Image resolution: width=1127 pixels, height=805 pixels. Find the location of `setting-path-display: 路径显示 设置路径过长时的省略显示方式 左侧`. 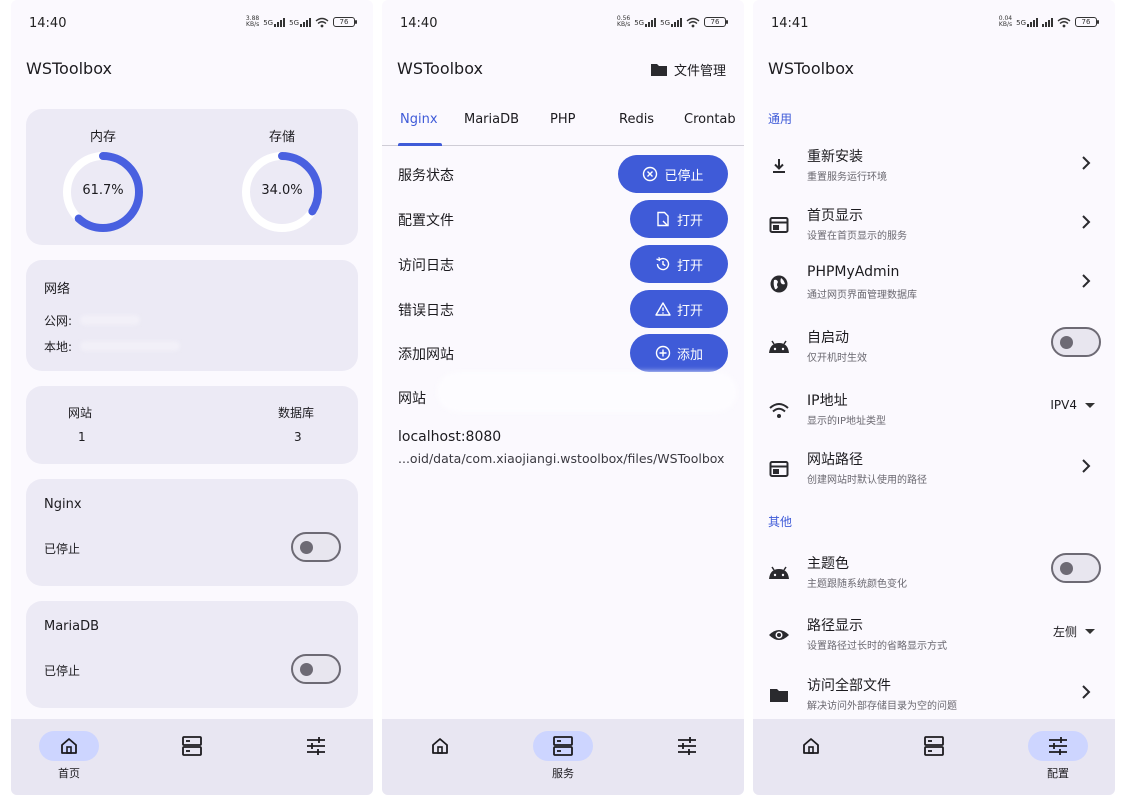

setting-path-display: 路径显示 设置路径过长时的省略显示方式 左侧 is located at coordinates (934, 637).